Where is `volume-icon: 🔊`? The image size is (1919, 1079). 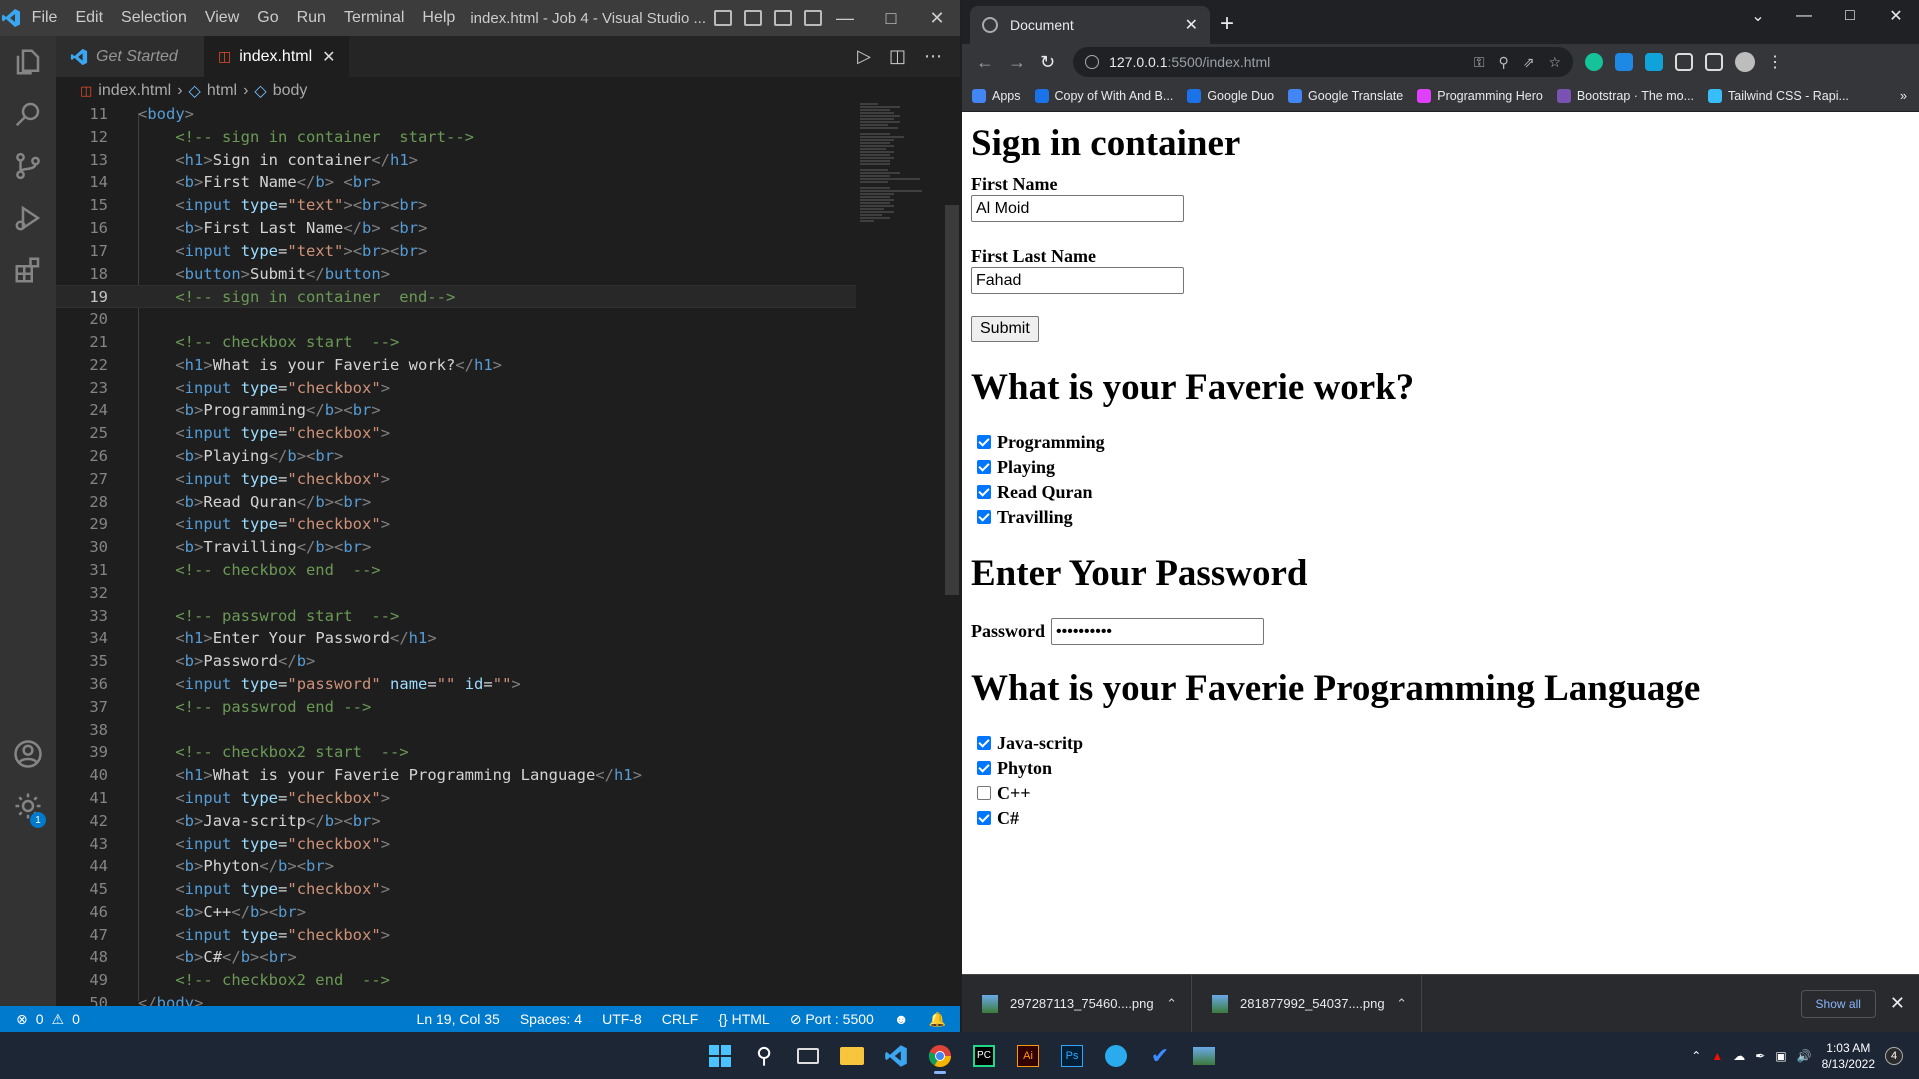
volume-icon: 🔊 is located at coordinates (1804, 1056).